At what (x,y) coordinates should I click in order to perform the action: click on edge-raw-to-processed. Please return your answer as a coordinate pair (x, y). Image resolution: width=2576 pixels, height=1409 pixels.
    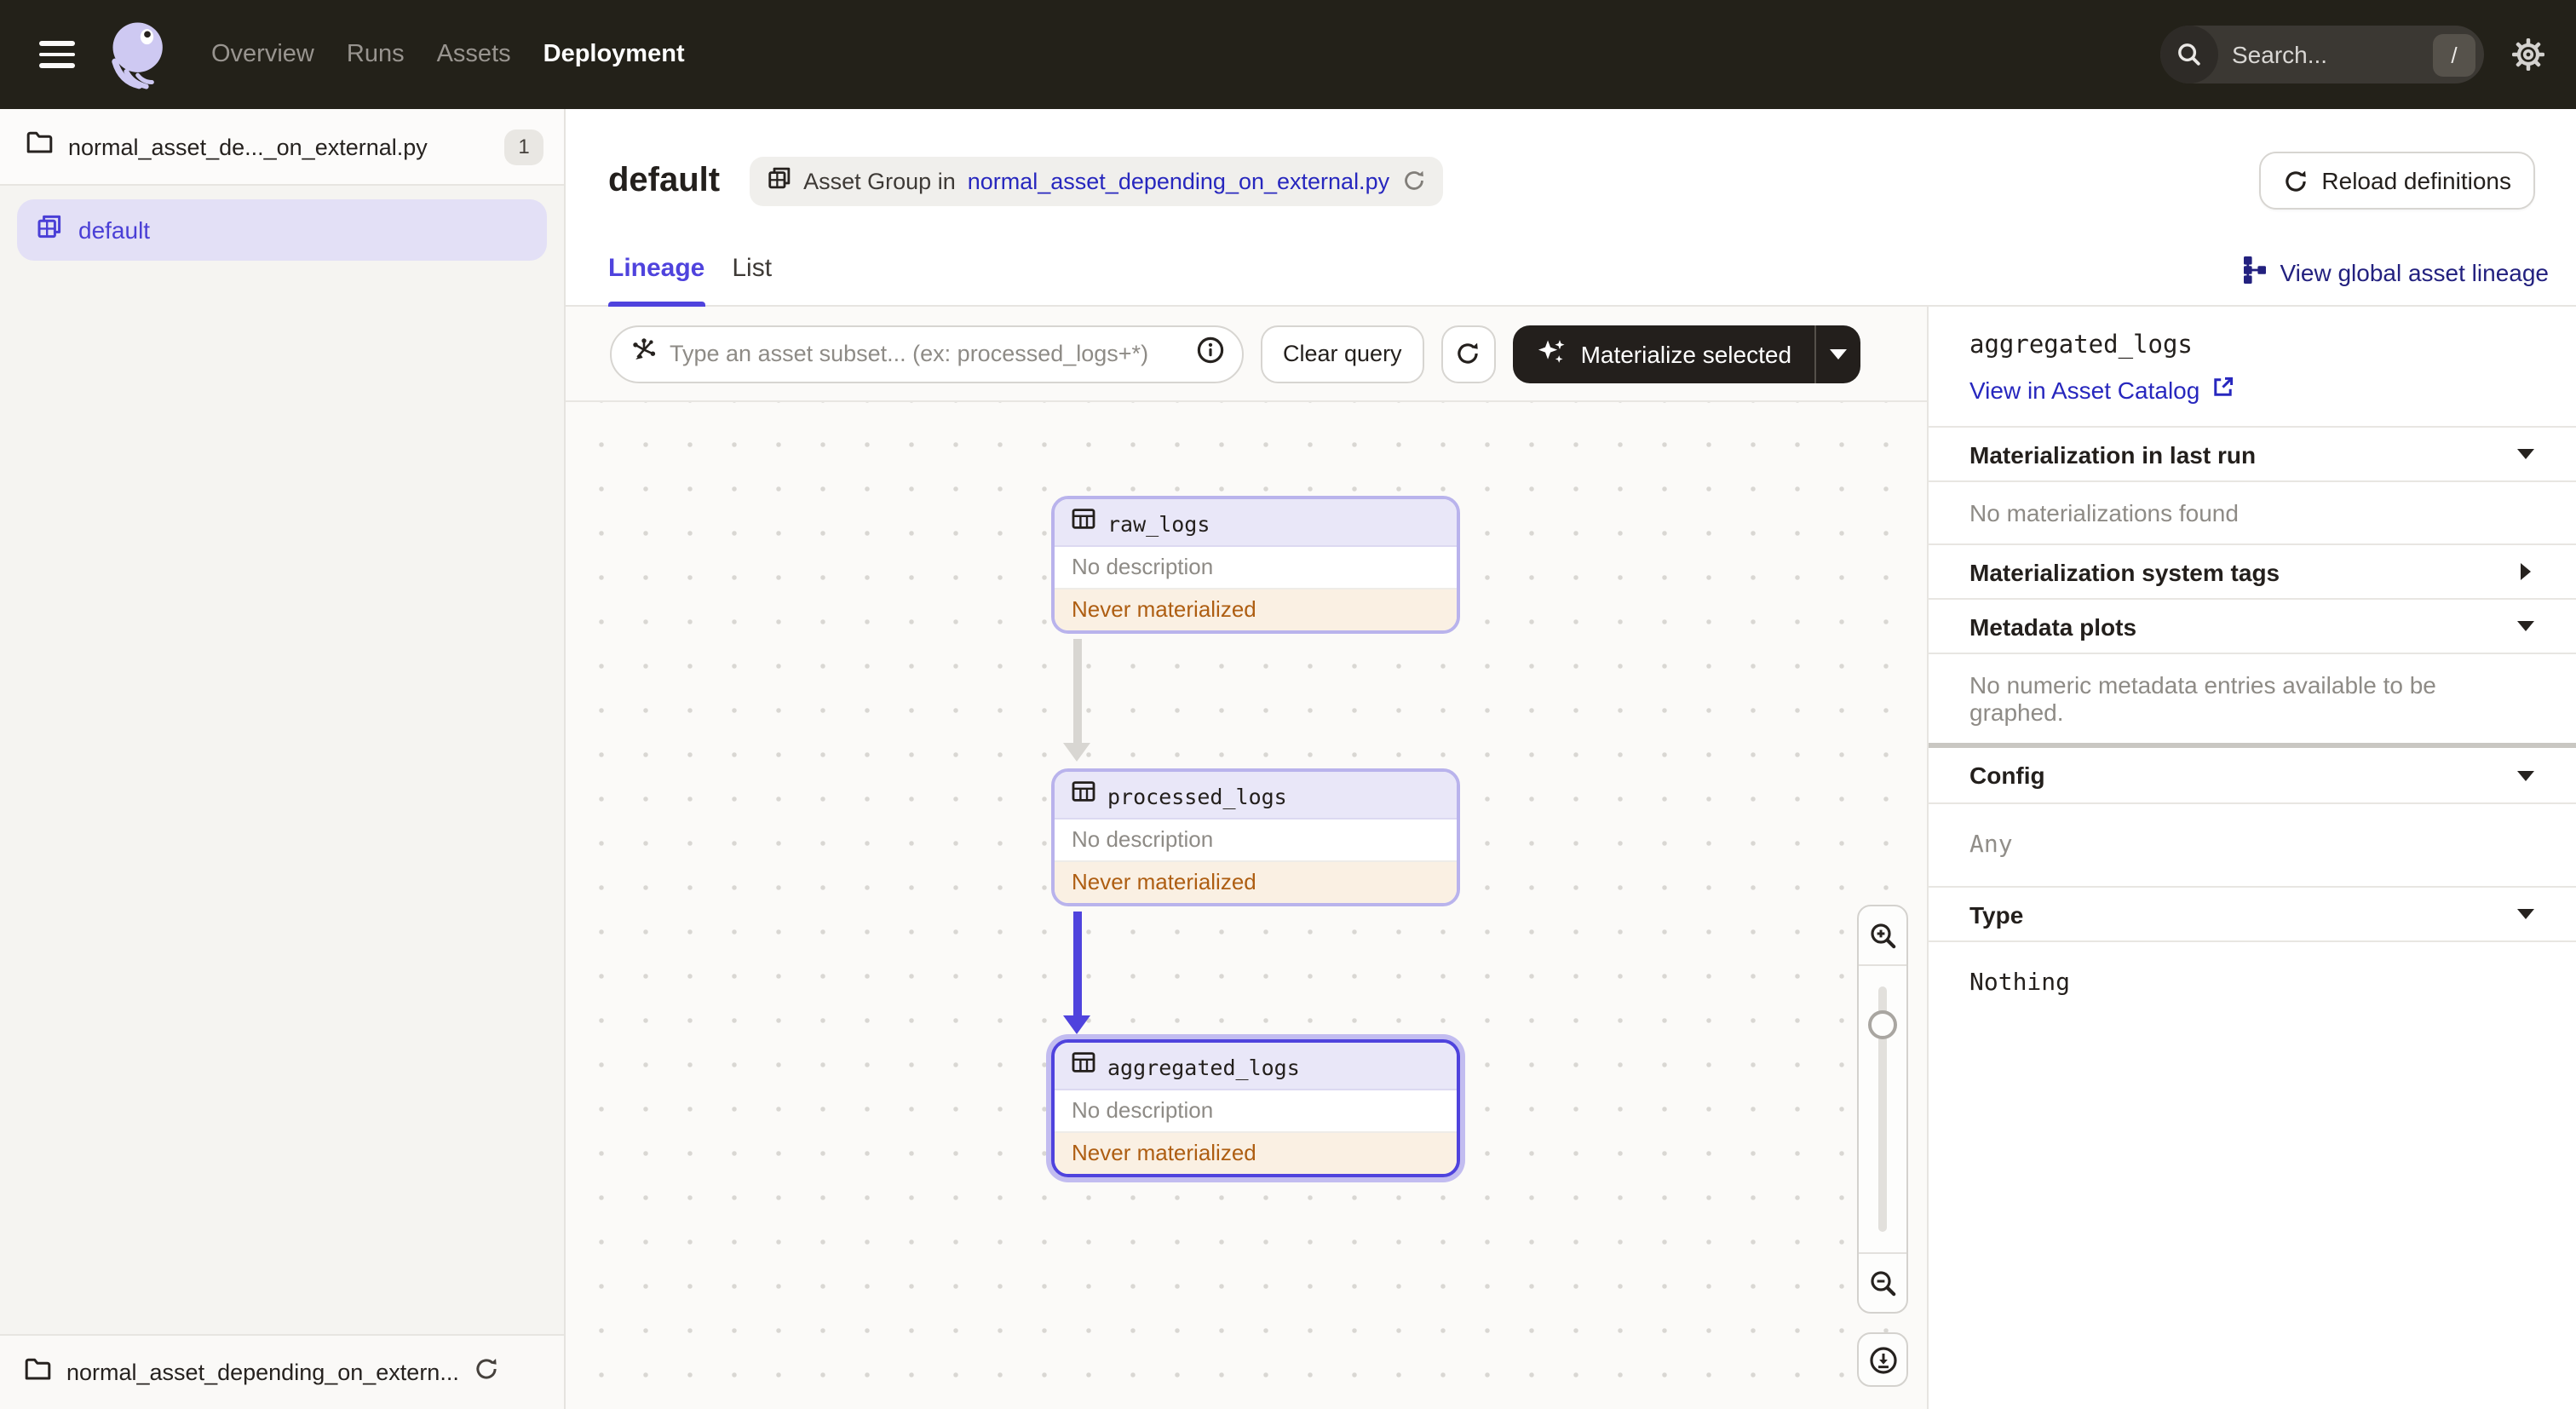
    Looking at the image, I should click on (1077, 701).